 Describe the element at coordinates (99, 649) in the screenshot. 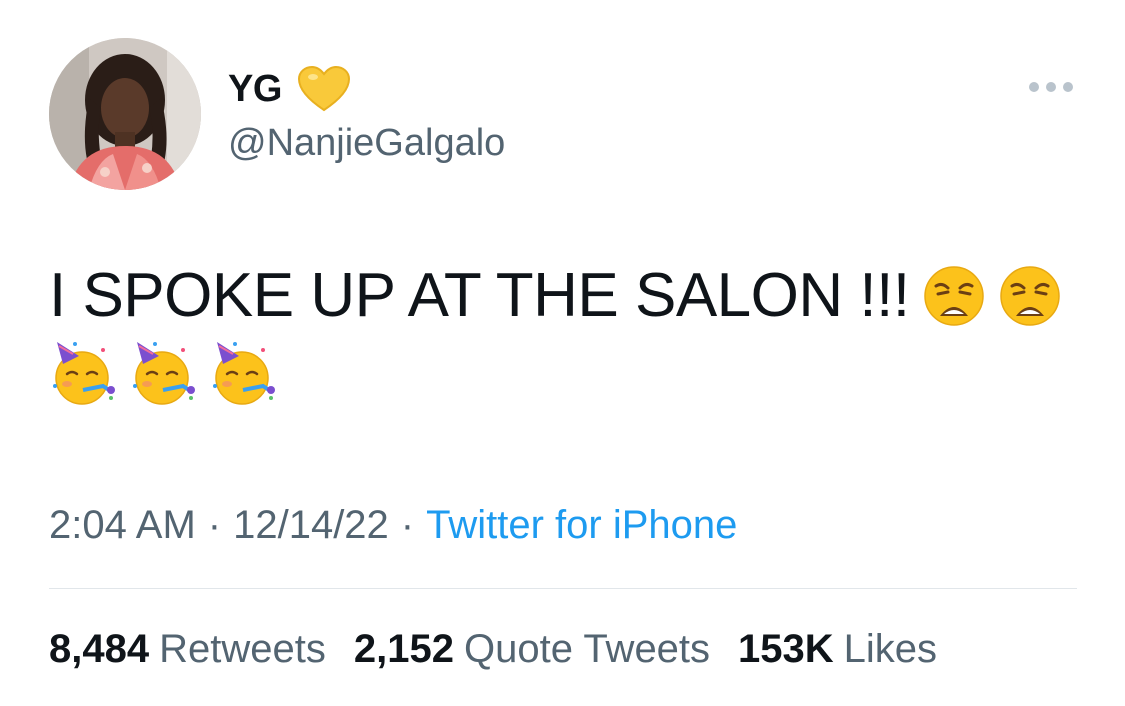

I see `retweets-count: 8,484` at that location.